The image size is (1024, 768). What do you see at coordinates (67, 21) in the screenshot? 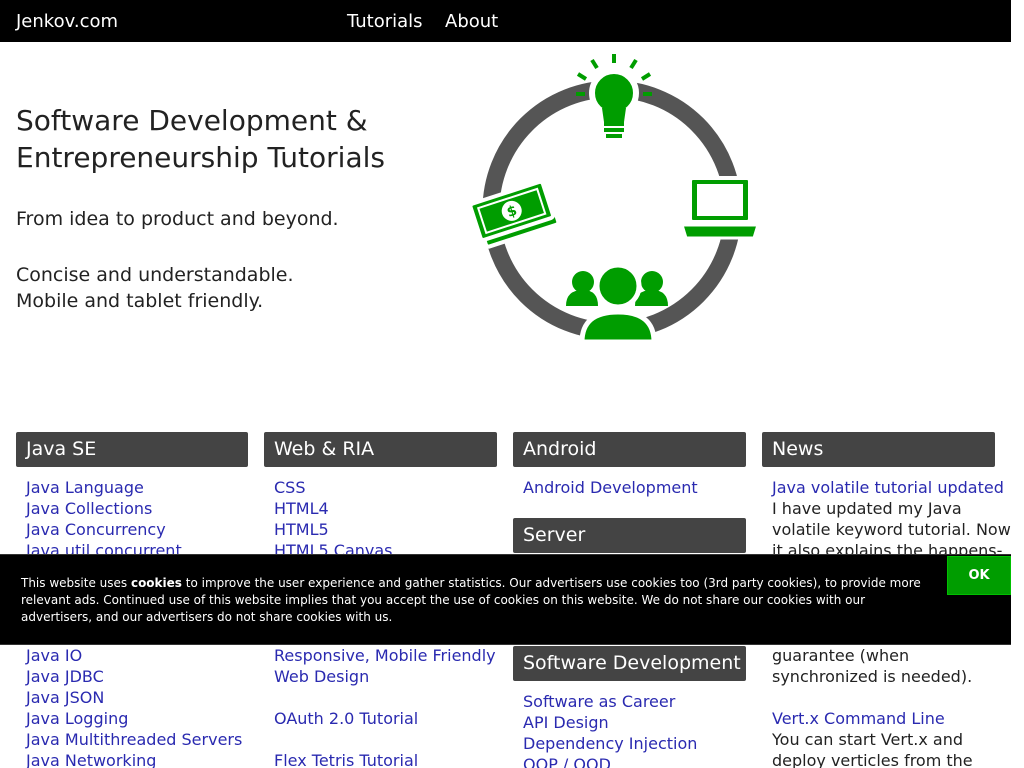
I see `site-brand-link: Jenkov.com` at bounding box center [67, 21].